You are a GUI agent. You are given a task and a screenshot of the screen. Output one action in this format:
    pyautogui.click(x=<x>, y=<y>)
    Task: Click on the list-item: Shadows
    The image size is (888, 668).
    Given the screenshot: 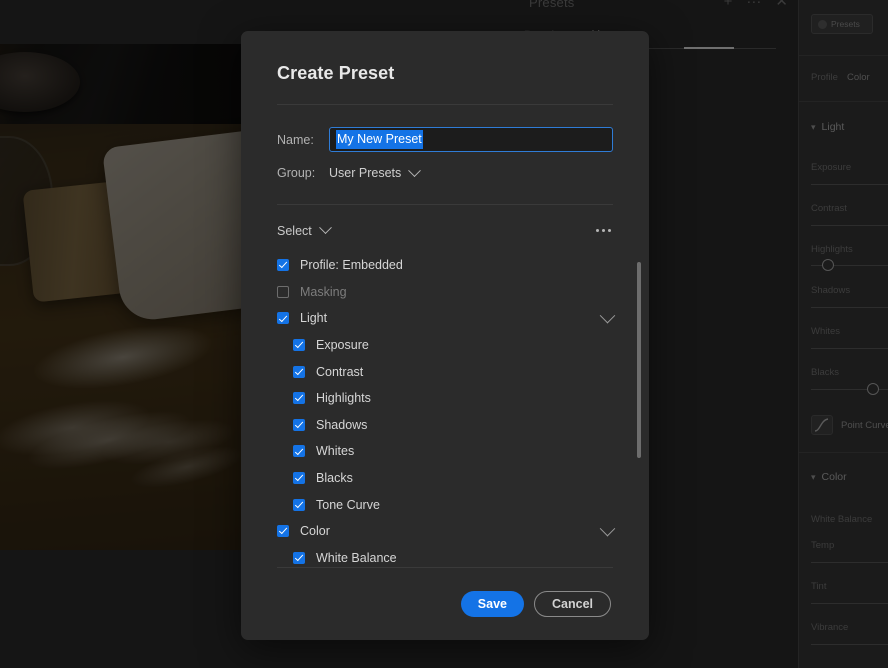 What is the action you would take?
    pyautogui.click(x=445, y=425)
    